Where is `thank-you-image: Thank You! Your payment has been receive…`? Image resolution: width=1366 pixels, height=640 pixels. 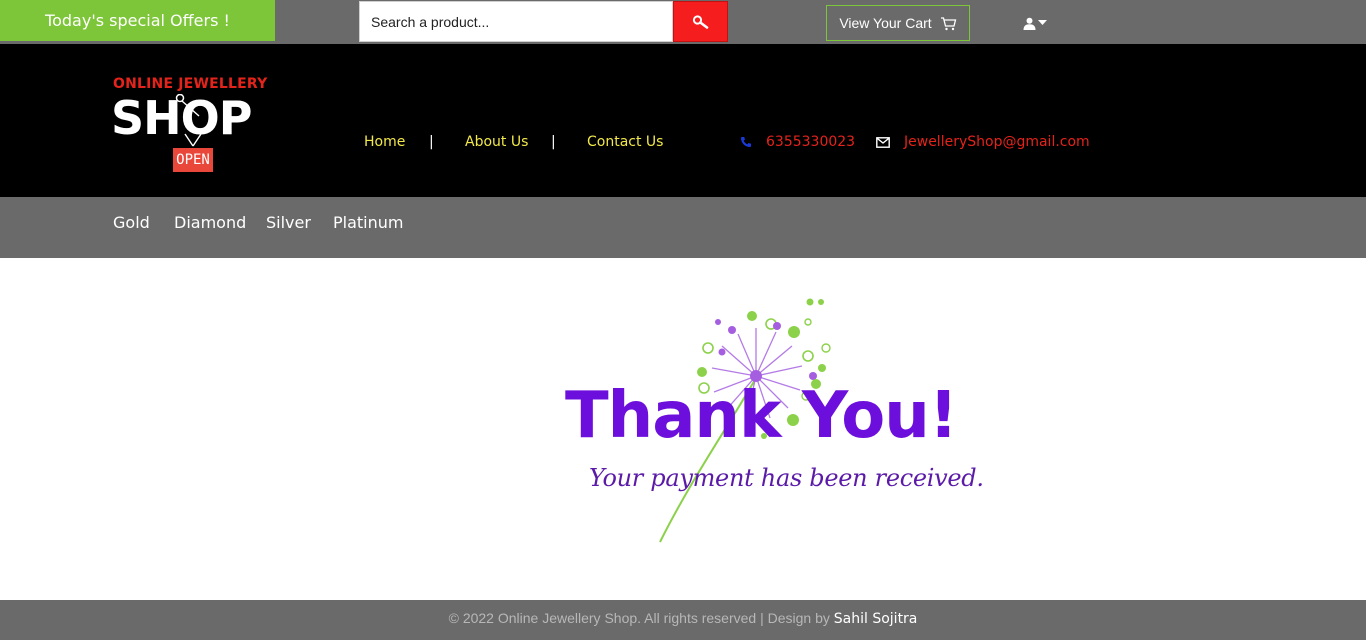 thank-you-image: Thank You! Your payment has been receive… is located at coordinates (770, 420).